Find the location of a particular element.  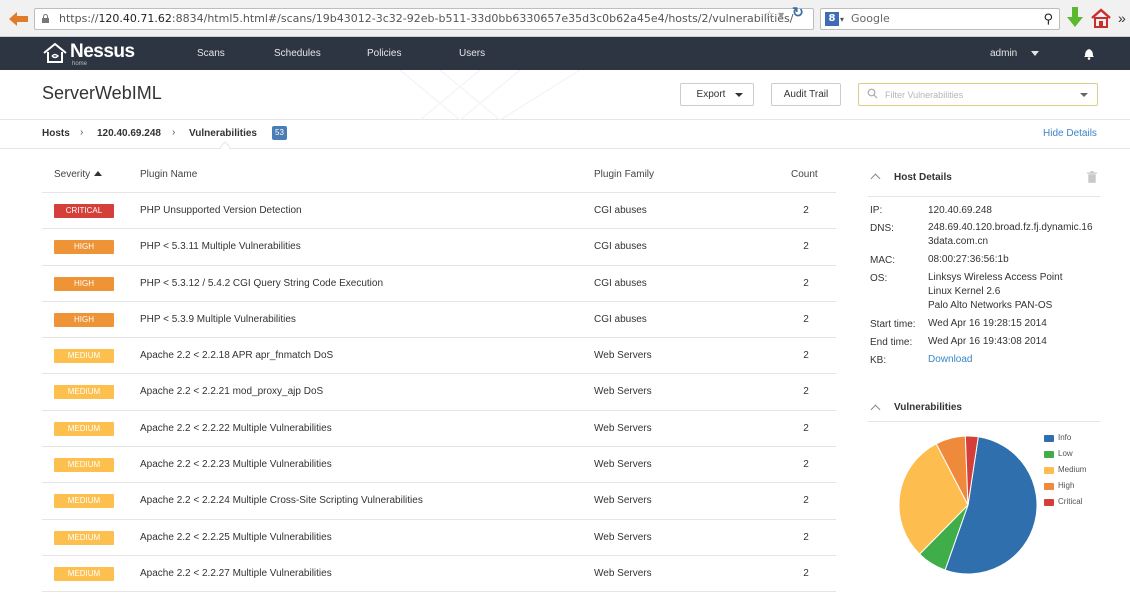

breadcrumb-hosts: Hosts is located at coordinates (56, 133).